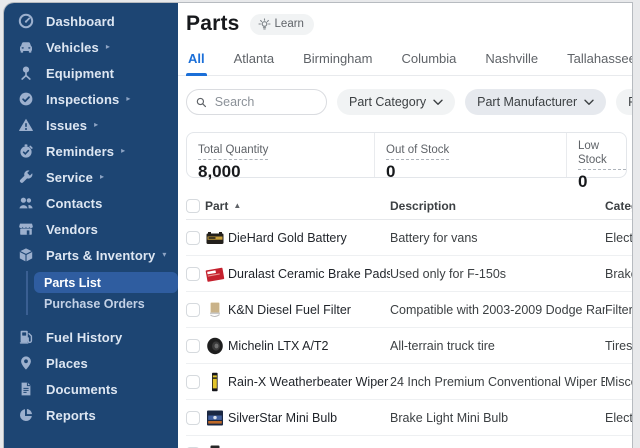 This screenshot has width=640, height=448. Describe the element at coordinates (289, 24) in the screenshot. I see `learn-label: Learn` at that location.